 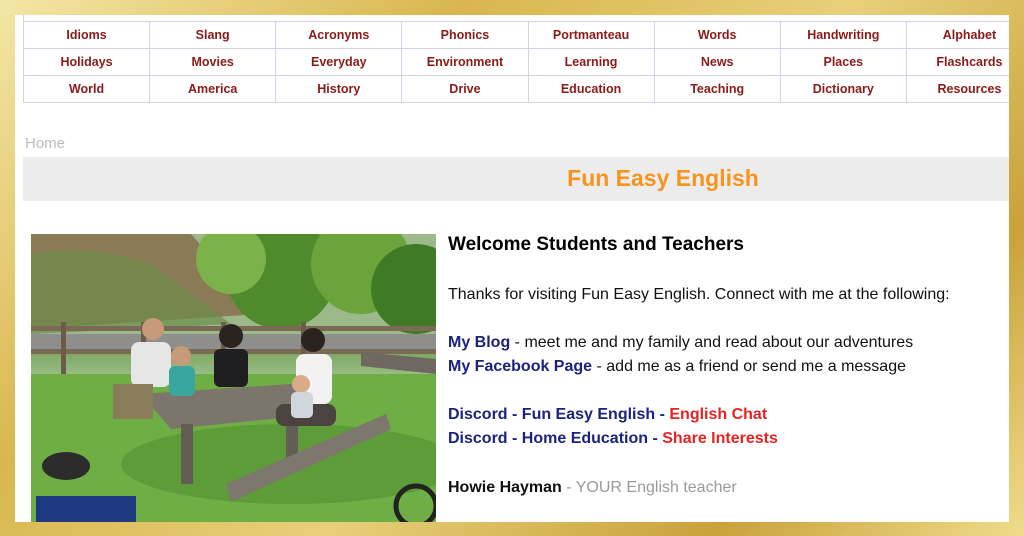 What do you see at coordinates (843, 89) in the screenshot?
I see `nav-item-dictionary: Dictionary` at bounding box center [843, 89].